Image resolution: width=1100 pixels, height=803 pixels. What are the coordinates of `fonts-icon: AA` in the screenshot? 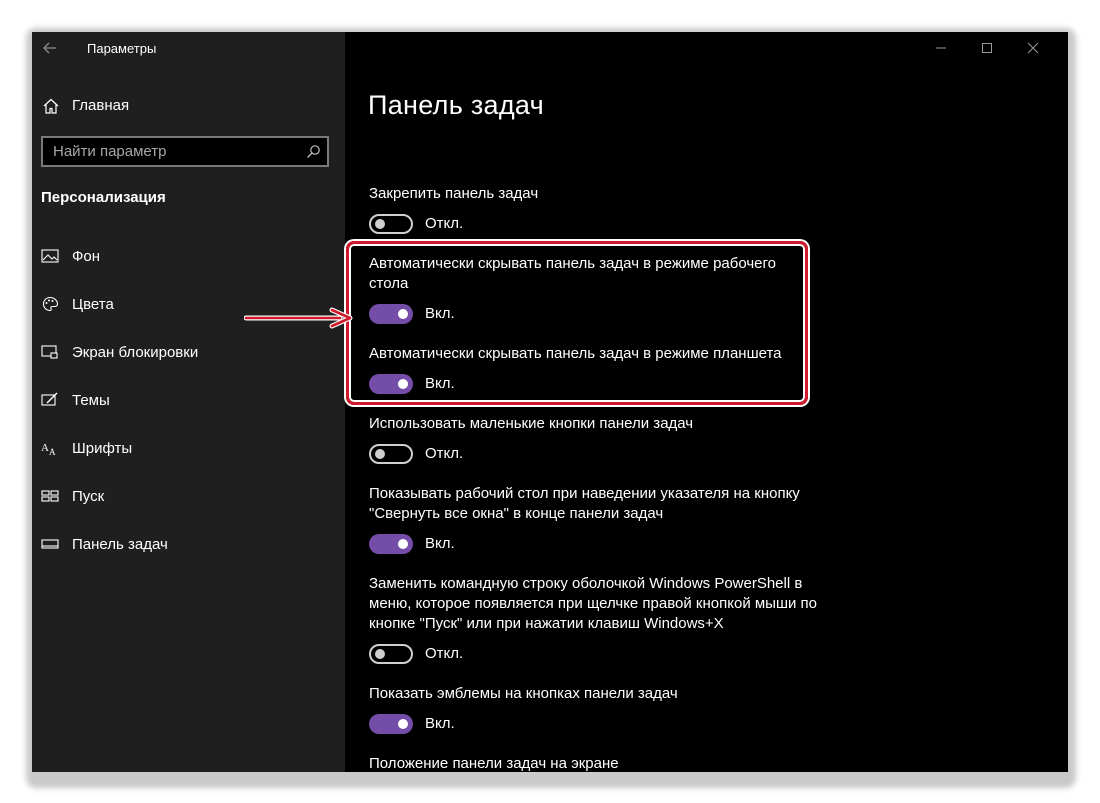 It's located at (50, 448).